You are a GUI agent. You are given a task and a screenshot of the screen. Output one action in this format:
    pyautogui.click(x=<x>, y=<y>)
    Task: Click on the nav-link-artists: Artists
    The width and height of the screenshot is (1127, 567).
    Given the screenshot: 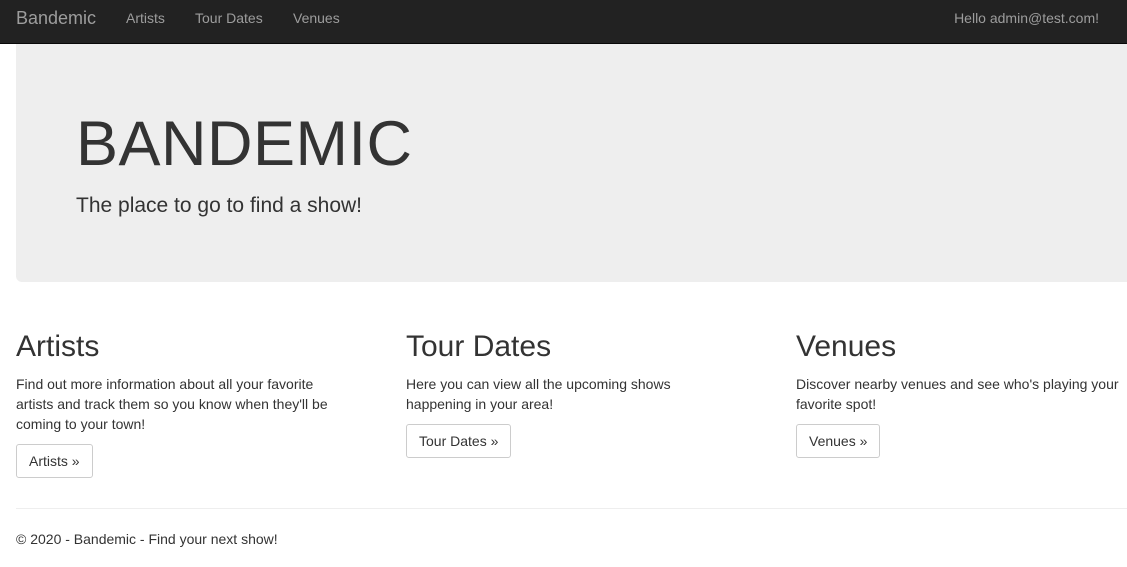 What is the action you would take?
    pyautogui.click(x=145, y=18)
    